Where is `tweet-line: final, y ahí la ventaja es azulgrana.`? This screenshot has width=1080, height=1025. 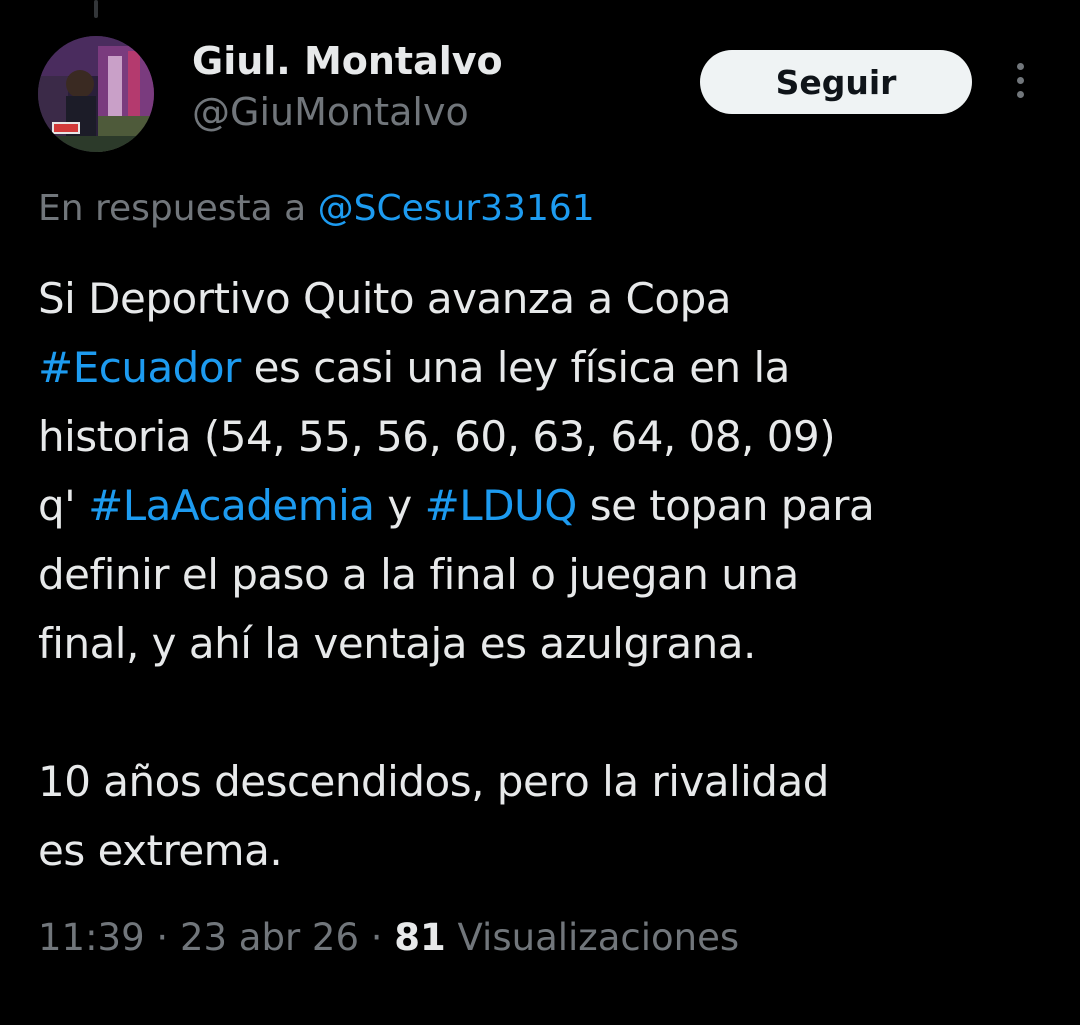 tweet-line: final, y ahí la ventaja es azulgrana. is located at coordinates (543, 643).